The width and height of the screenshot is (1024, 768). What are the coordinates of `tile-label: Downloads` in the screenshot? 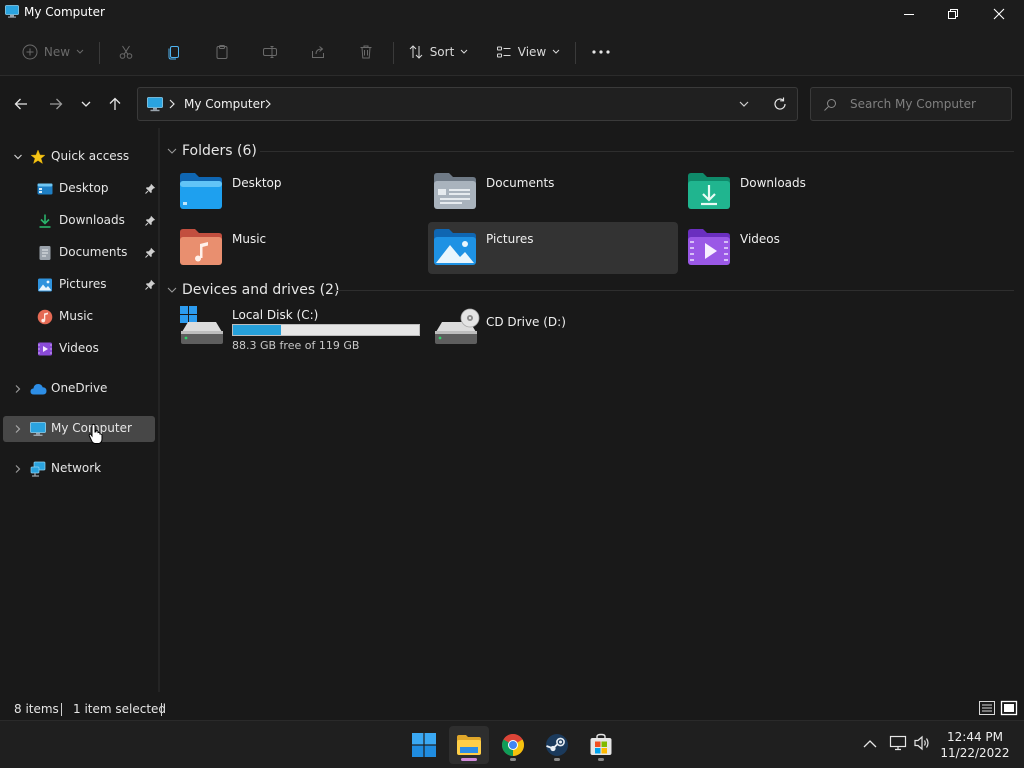 It's located at (773, 183).